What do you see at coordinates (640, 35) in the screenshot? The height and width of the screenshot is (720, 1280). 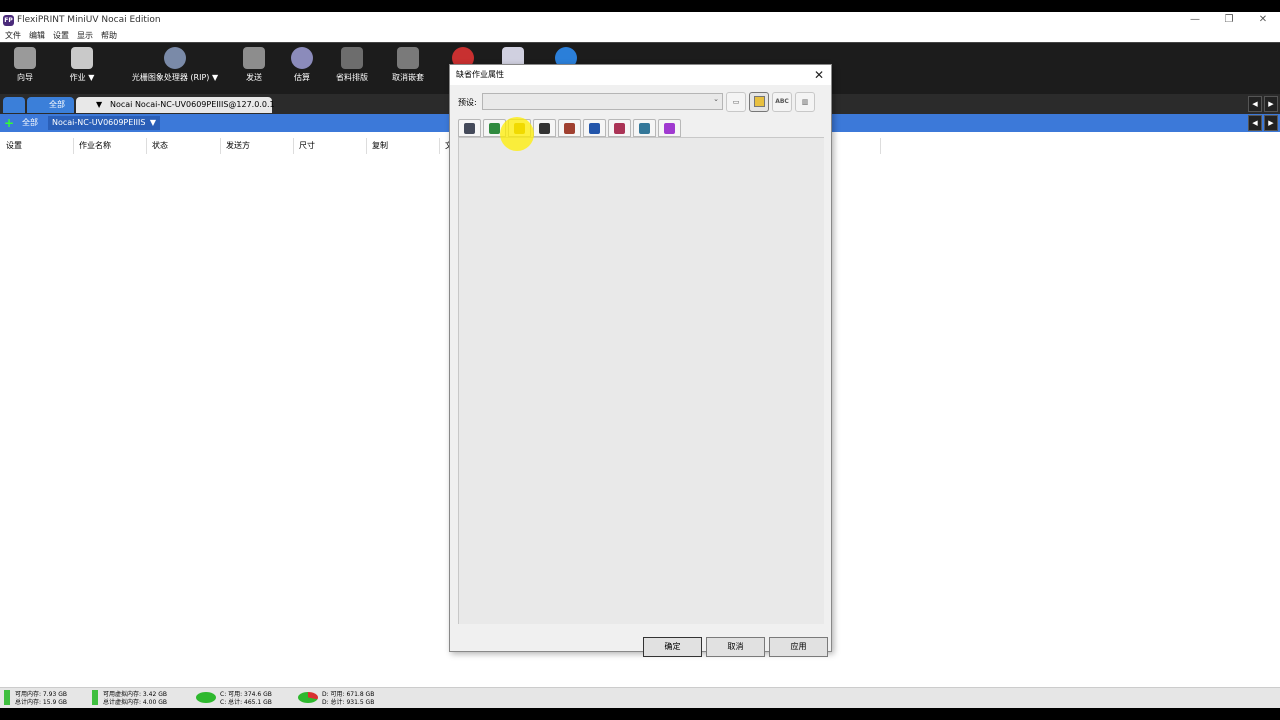 I see `menu-bar: 文件 编辑 设置 显示 帮助` at bounding box center [640, 35].